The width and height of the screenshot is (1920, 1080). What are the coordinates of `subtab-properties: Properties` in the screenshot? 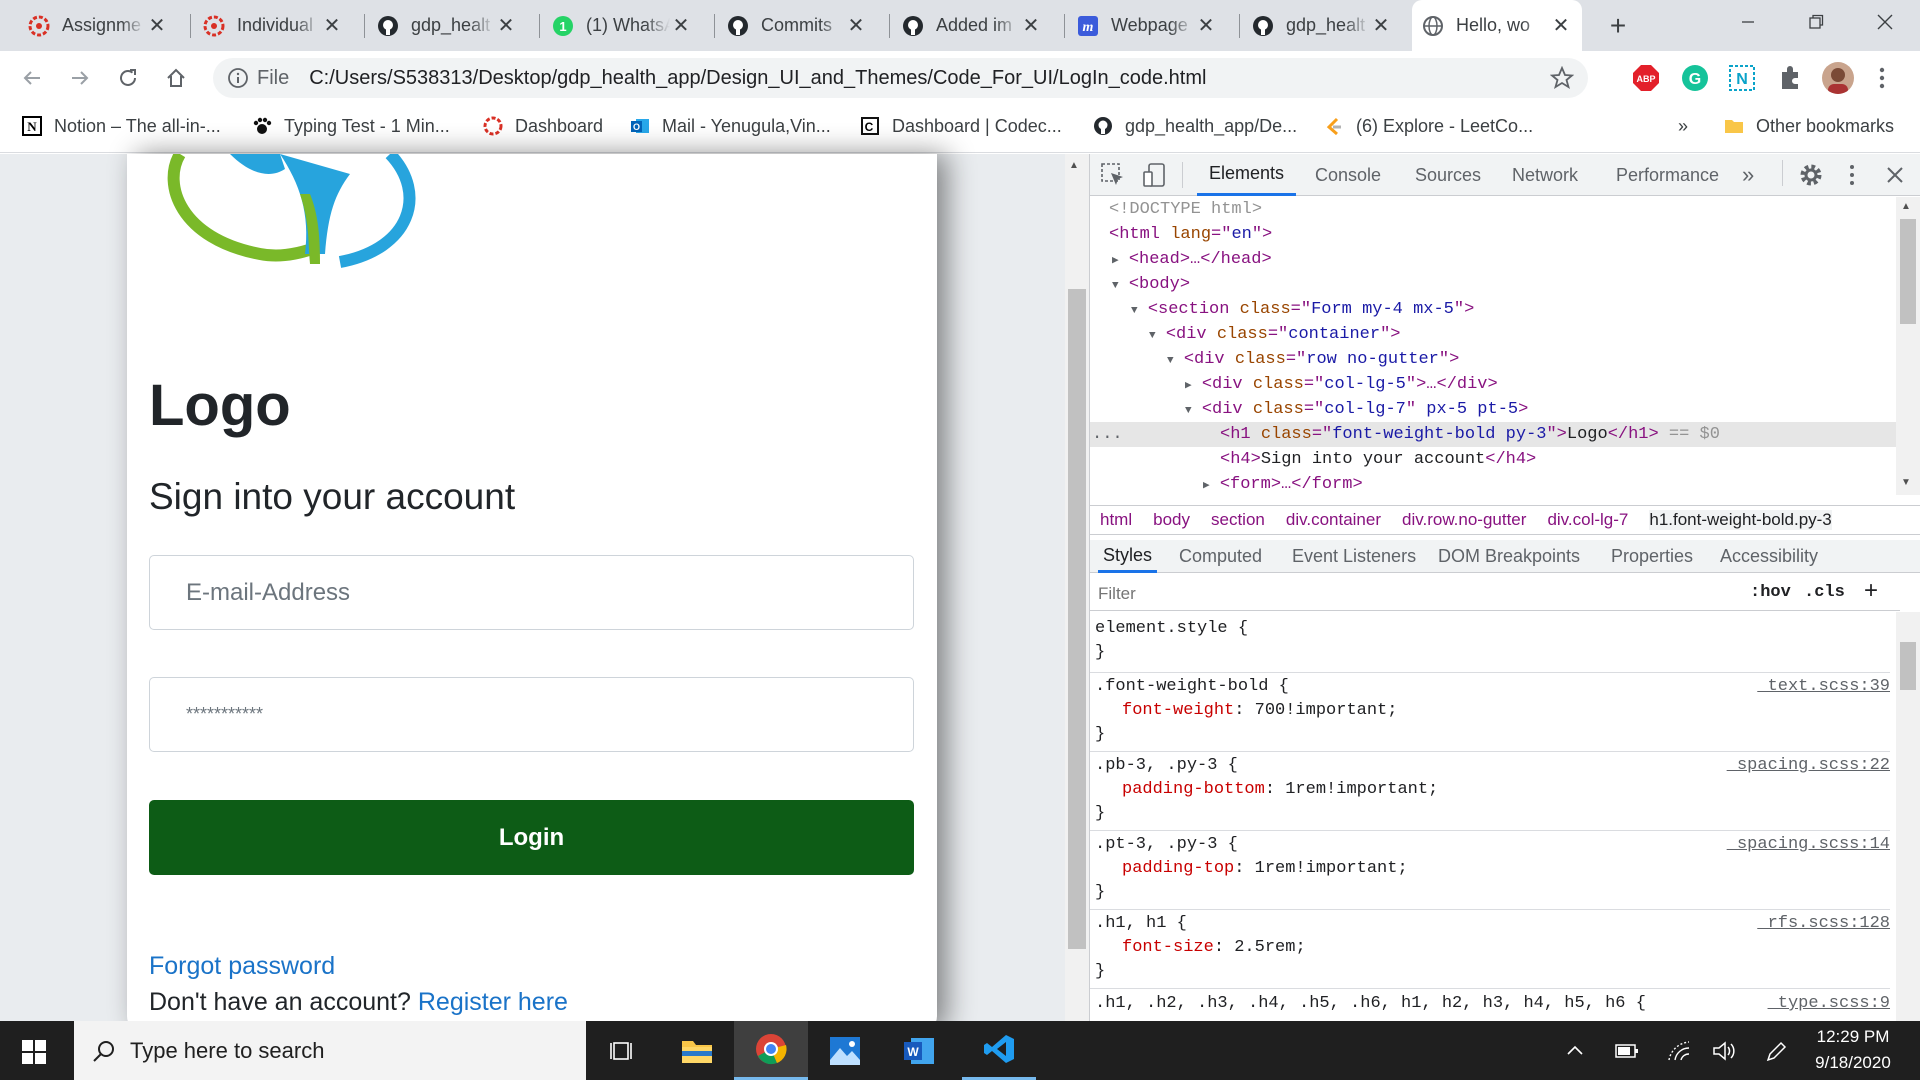 It's located at (1652, 556).